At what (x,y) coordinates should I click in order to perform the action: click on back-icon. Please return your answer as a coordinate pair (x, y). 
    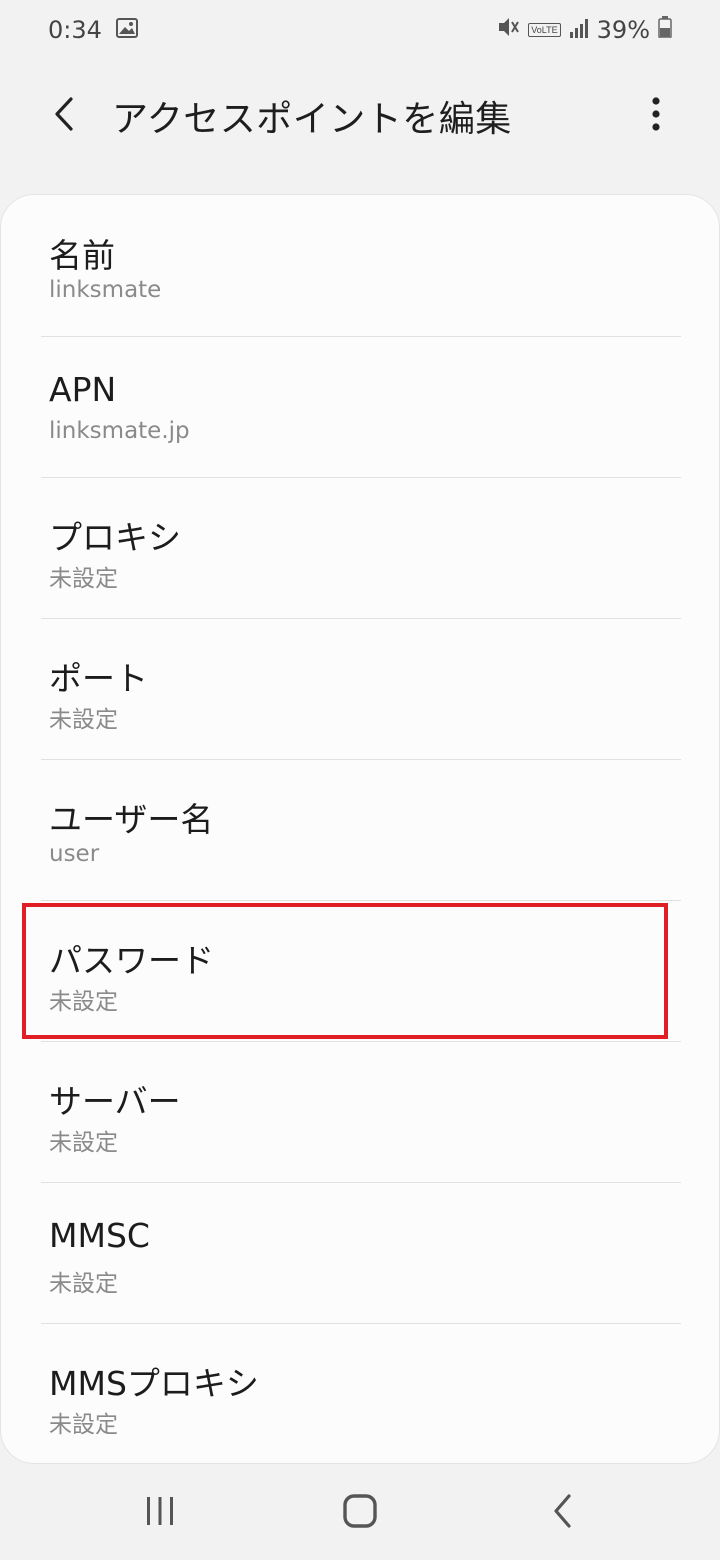
    Looking at the image, I should click on (563, 1513).